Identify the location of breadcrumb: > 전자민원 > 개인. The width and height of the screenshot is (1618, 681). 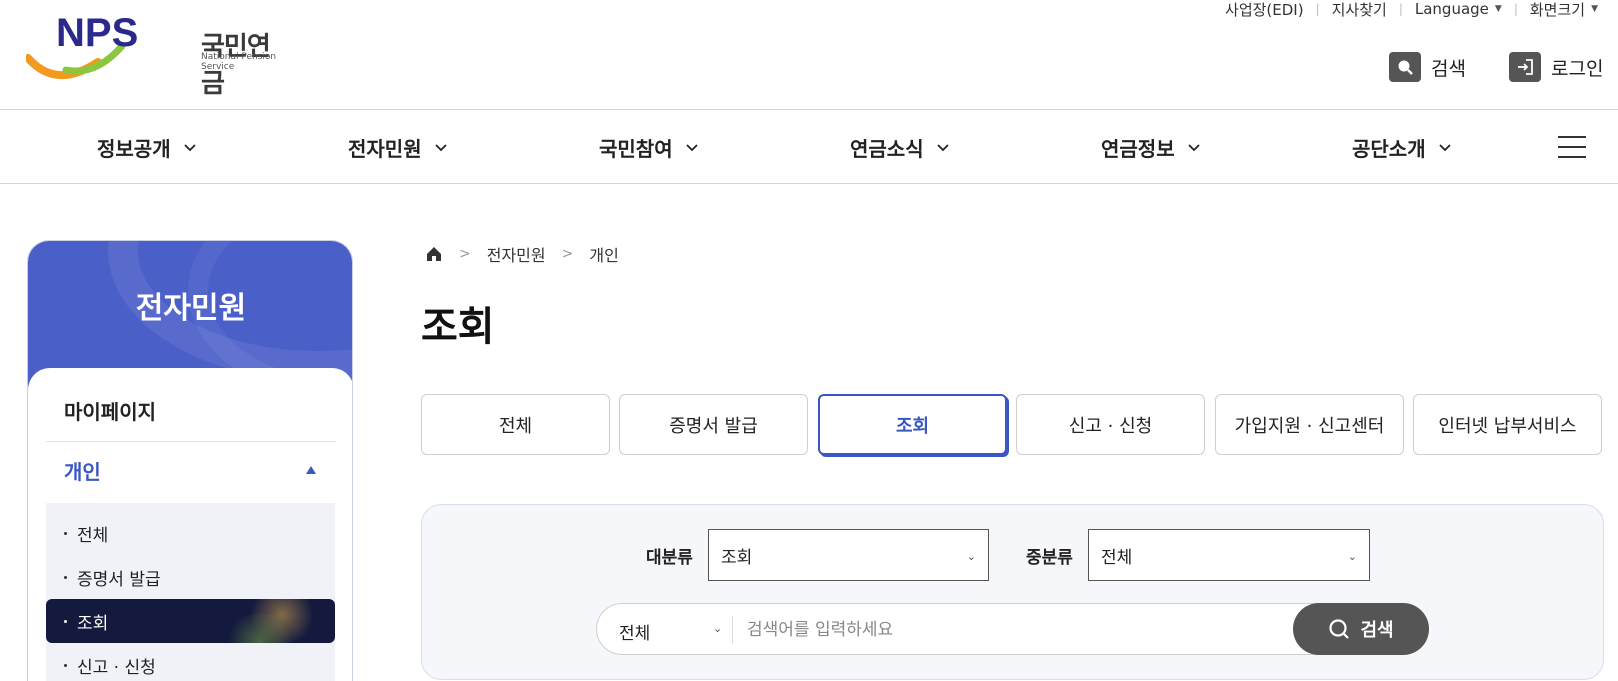
(522, 254).